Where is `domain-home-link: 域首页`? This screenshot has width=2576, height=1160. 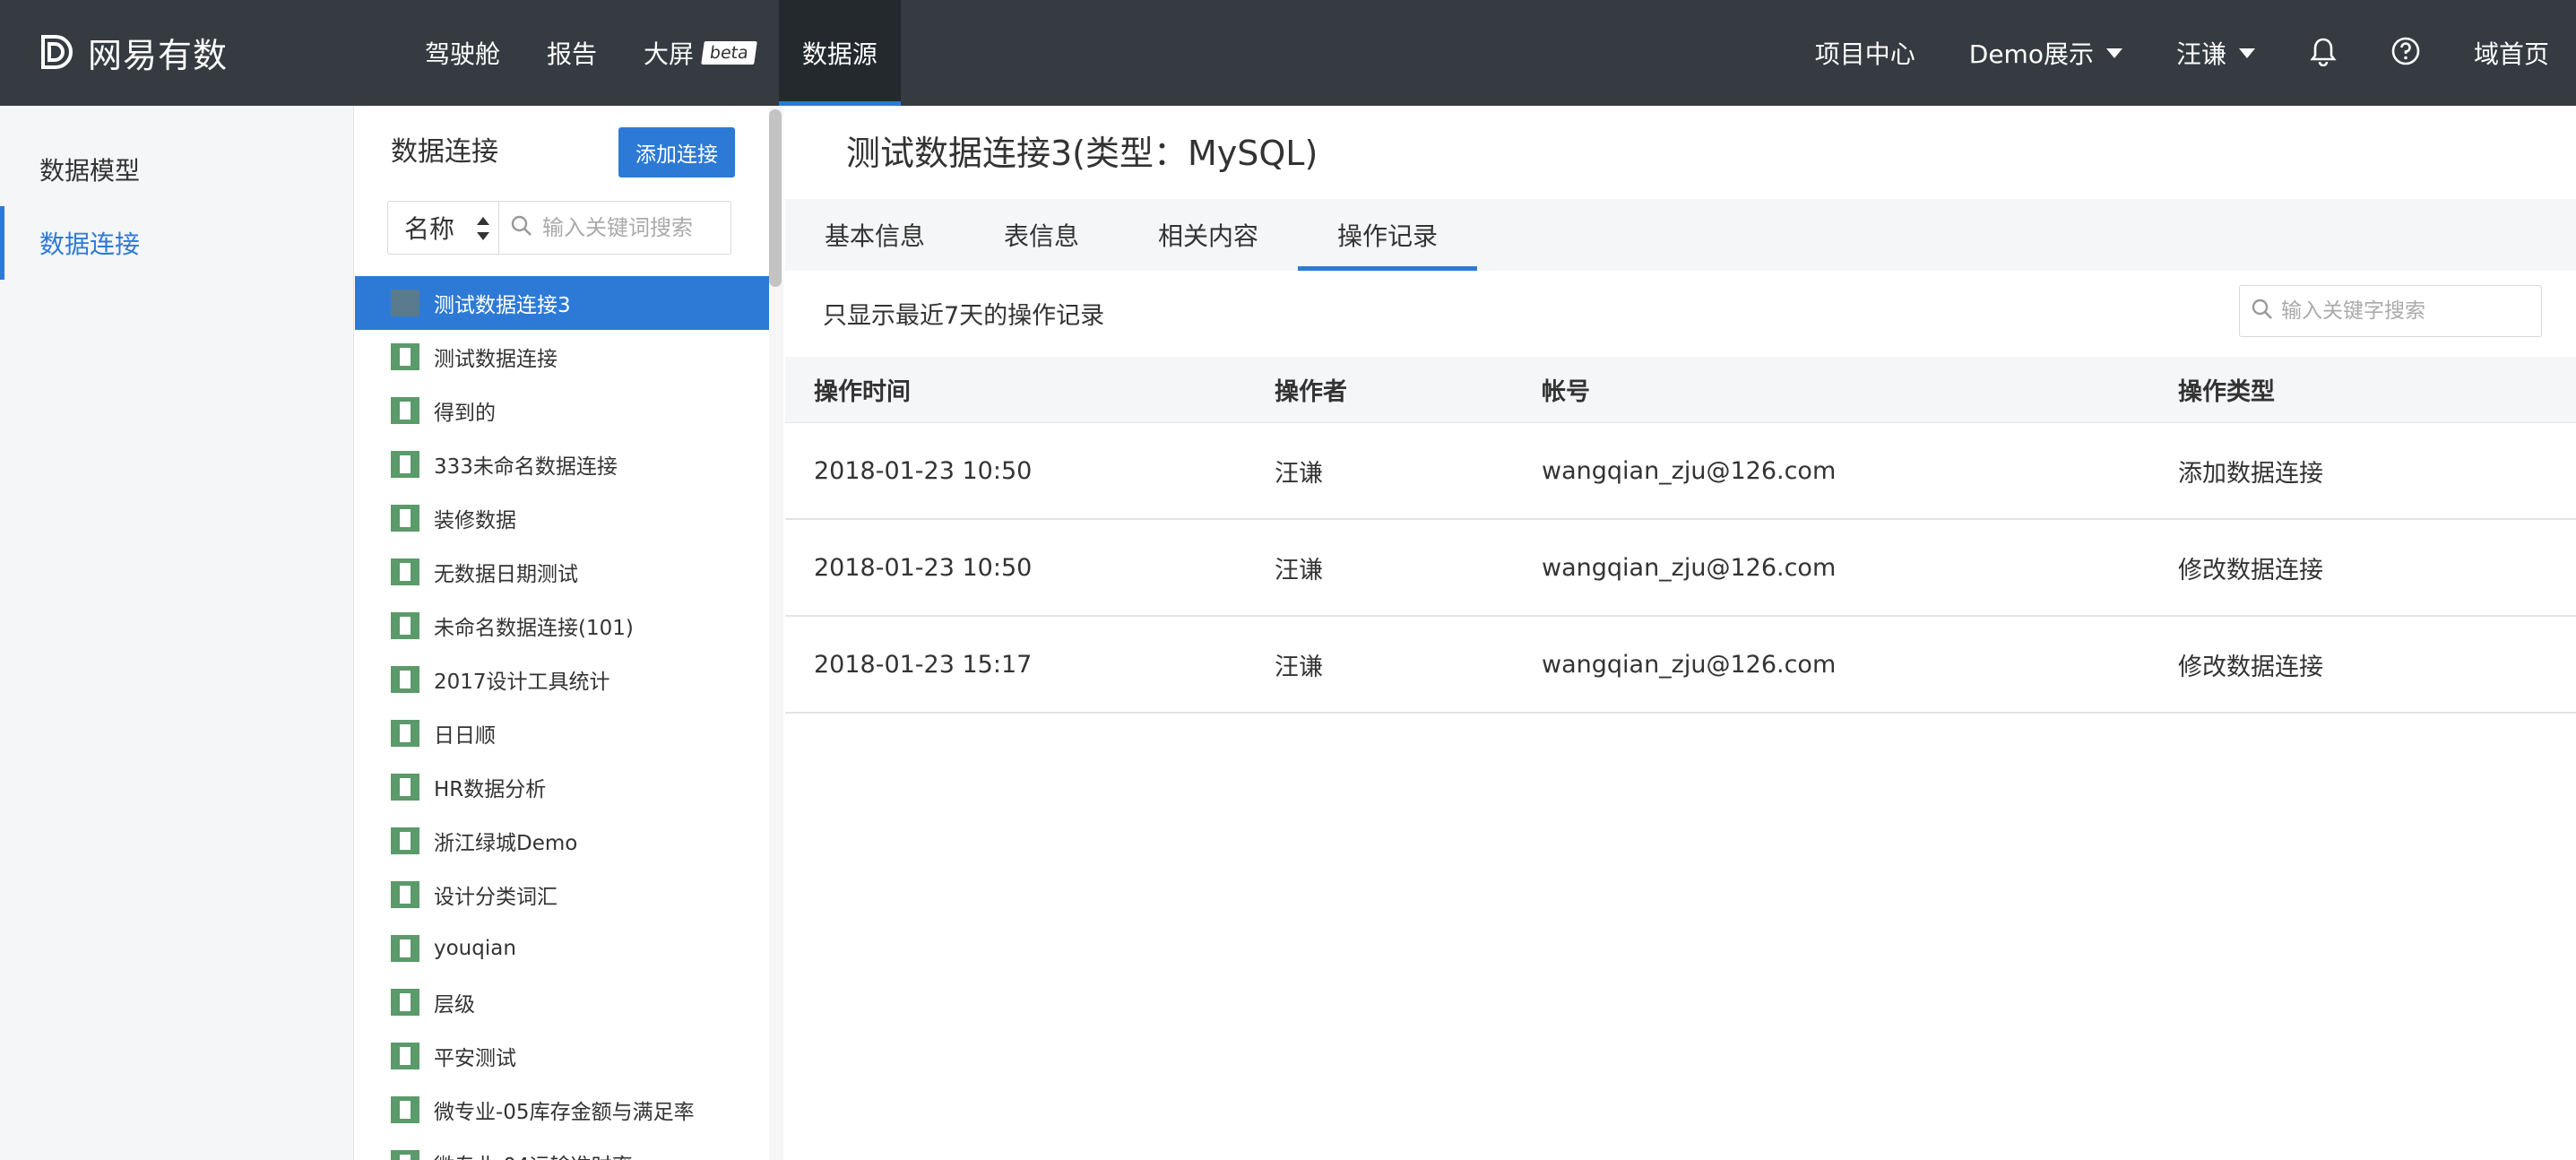 domain-home-link: 域首页 is located at coordinates (2511, 53).